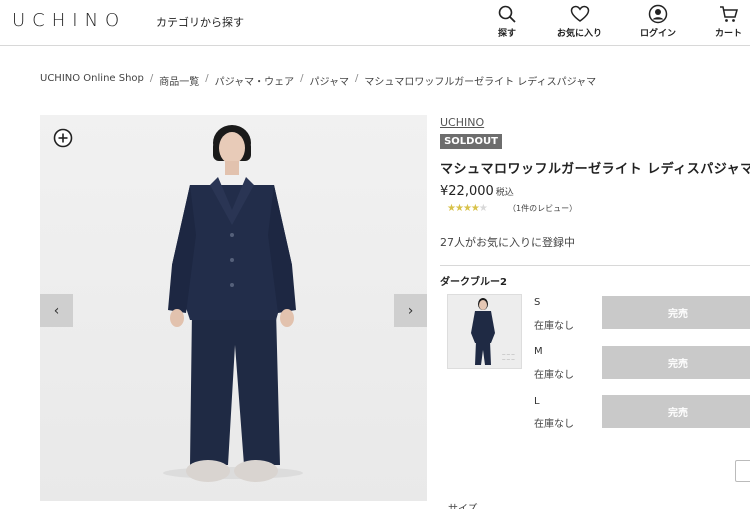 The height and width of the screenshot is (509, 750). Describe the element at coordinates (595, 169) in the screenshot. I see `product-title: マシュマロワッフルガーゼライト レディスパジャマ` at that location.